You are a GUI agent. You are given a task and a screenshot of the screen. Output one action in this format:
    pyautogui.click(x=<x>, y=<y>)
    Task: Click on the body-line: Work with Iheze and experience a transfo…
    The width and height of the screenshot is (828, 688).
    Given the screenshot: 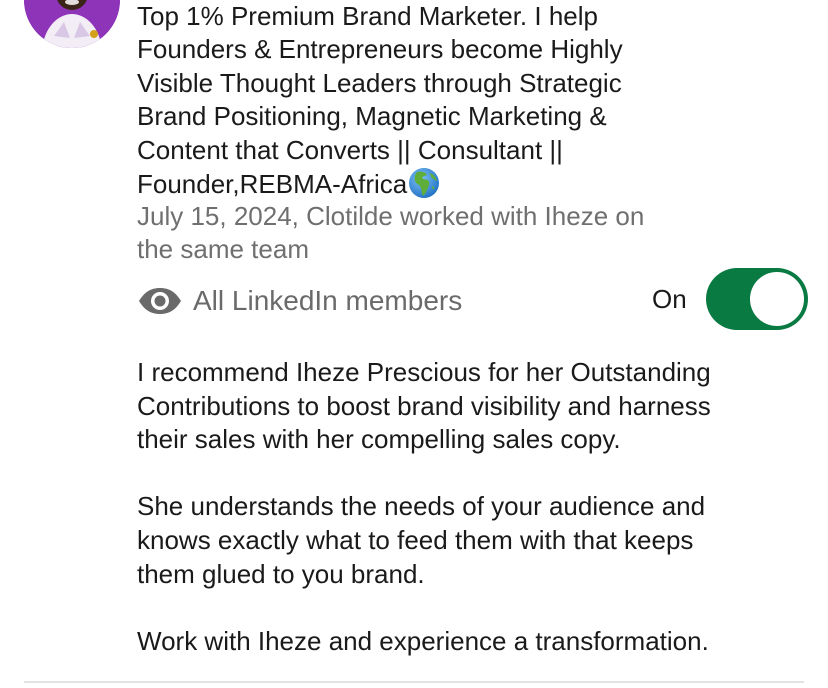 What is the action you would take?
    pyautogui.click(x=423, y=640)
    